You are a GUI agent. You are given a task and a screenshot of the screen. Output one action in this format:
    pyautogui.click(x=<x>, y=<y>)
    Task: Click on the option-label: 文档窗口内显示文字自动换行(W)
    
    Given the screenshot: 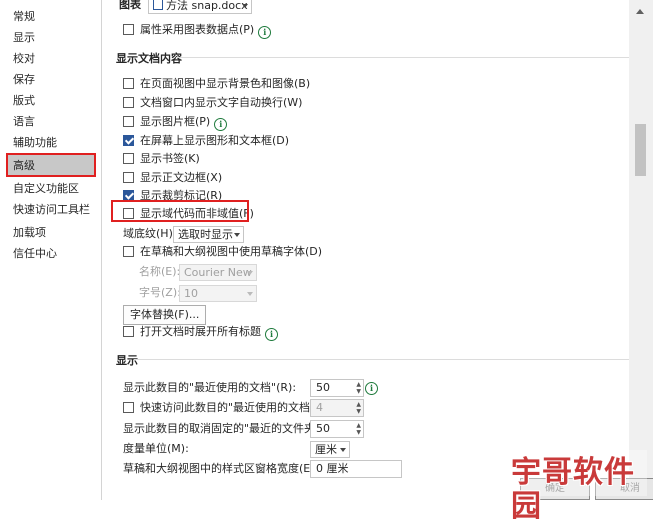 What is the action you would take?
    pyautogui.click(x=221, y=102)
    